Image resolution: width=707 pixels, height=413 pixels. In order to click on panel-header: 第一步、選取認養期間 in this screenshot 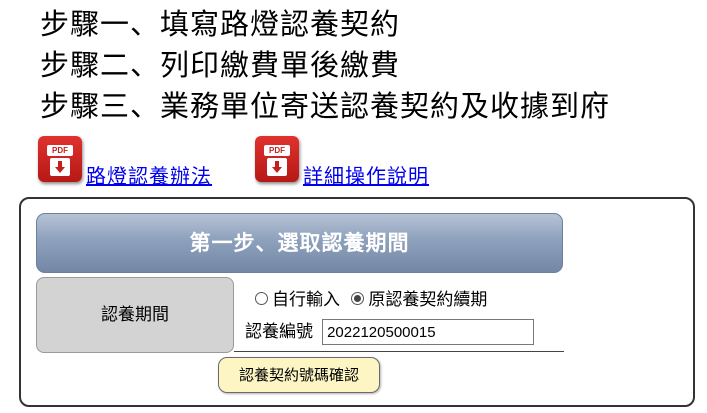, I will do `click(299, 243)`.